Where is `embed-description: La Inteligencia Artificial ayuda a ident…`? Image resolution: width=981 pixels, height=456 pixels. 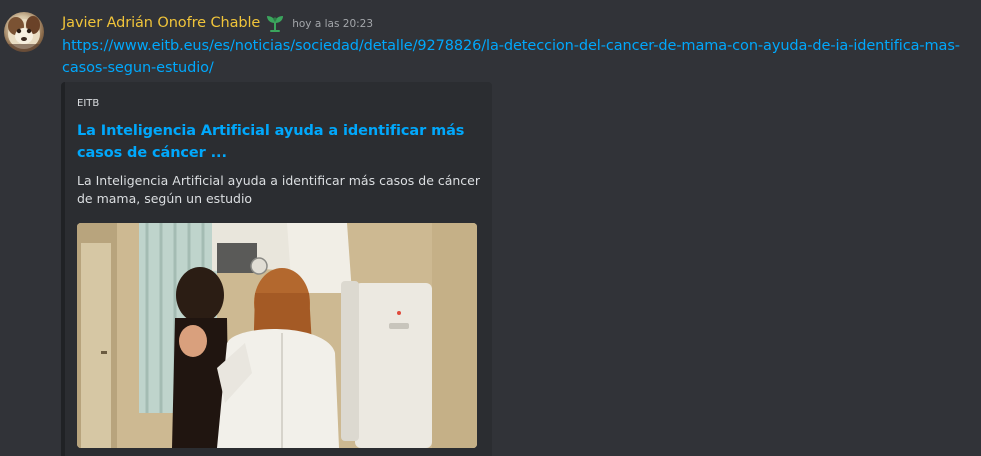 embed-description: La Inteligencia Artificial ayuda a ident… is located at coordinates (279, 189).